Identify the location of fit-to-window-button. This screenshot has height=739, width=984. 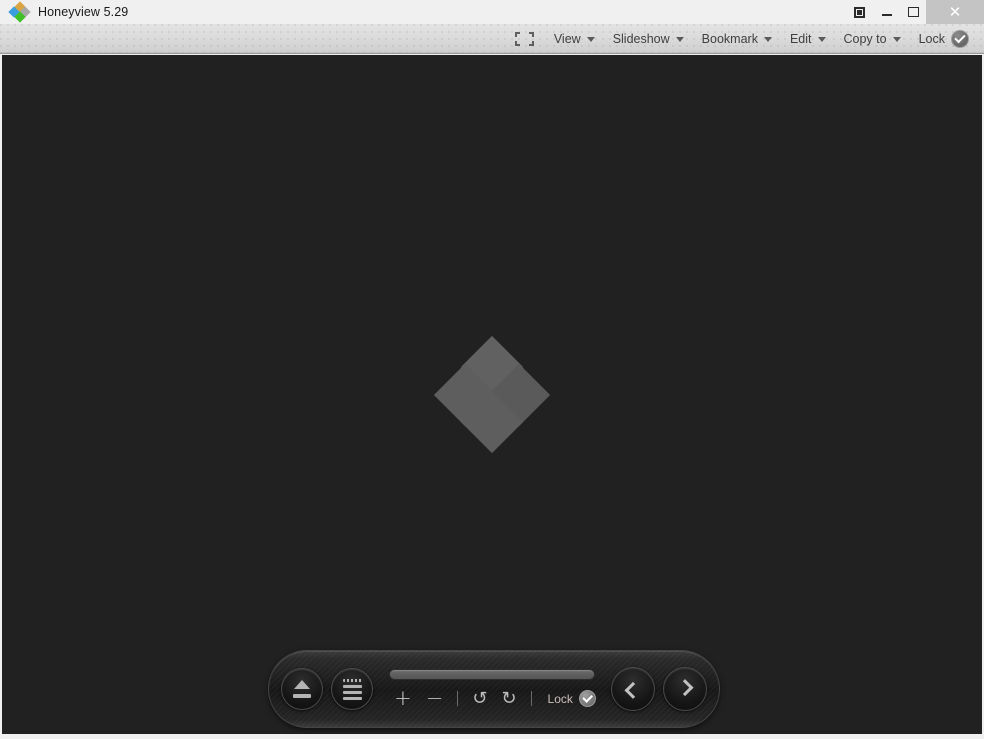
(525, 39).